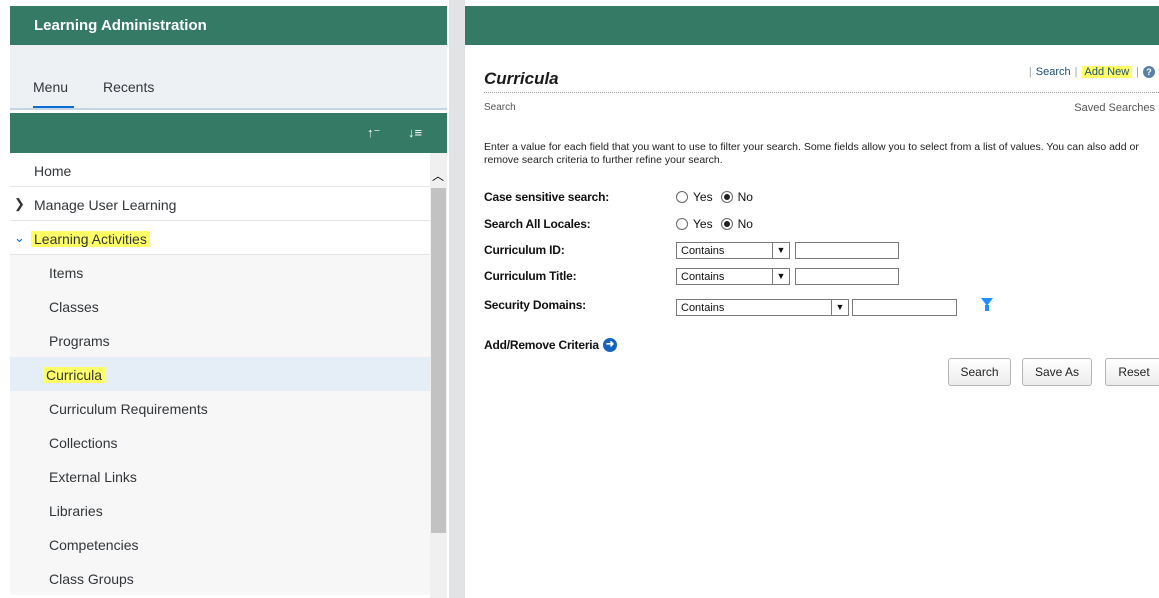 The height and width of the screenshot is (598, 1159). Describe the element at coordinates (500, 107) in the screenshot. I see `section-label-search: Search` at that location.